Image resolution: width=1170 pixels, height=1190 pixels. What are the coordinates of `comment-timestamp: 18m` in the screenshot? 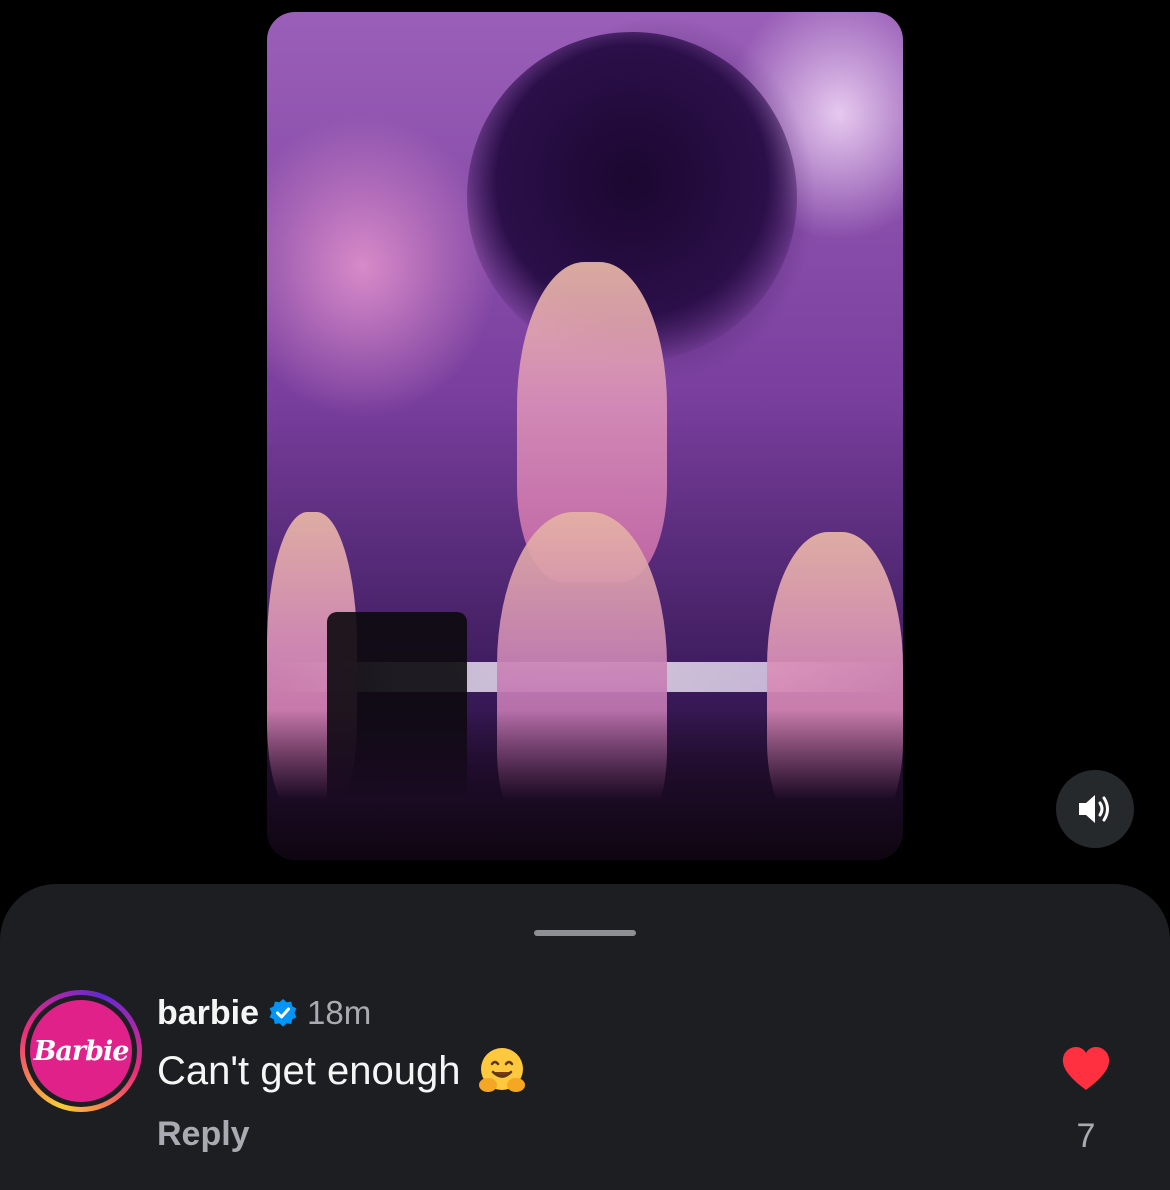 It's located at (339, 1012).